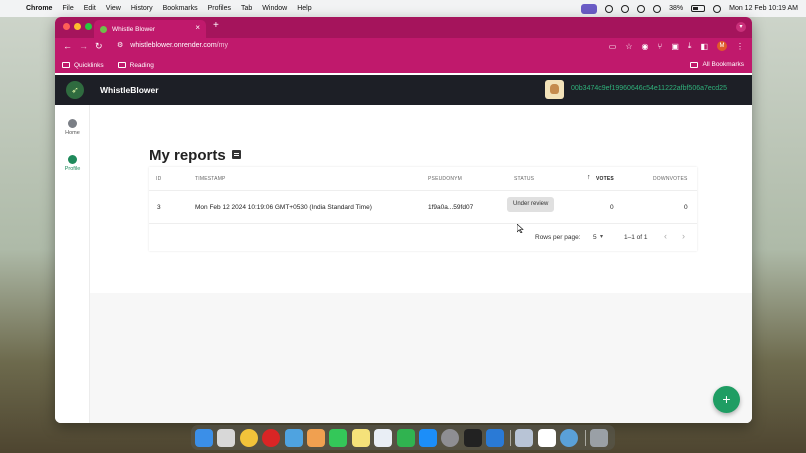  What do you see at coordinates (741, 27) in the screenshot?
I see `tab-search-icon: ▾` at bounding box center [741, 27].